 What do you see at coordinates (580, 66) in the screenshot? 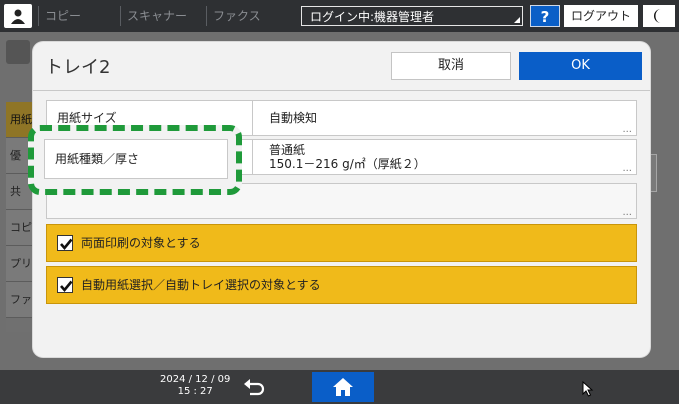
I see `ok-button: OK` at bounding box center [580, 66].